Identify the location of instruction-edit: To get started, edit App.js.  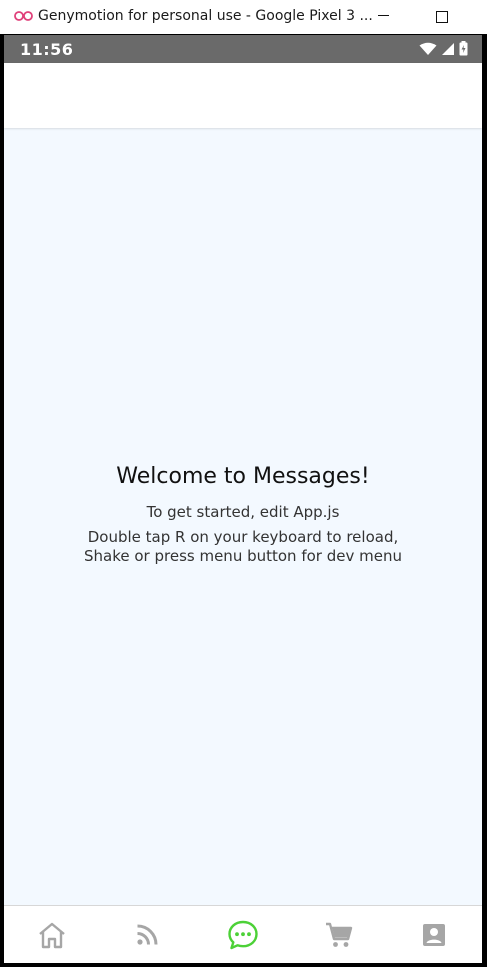
(243, 511).